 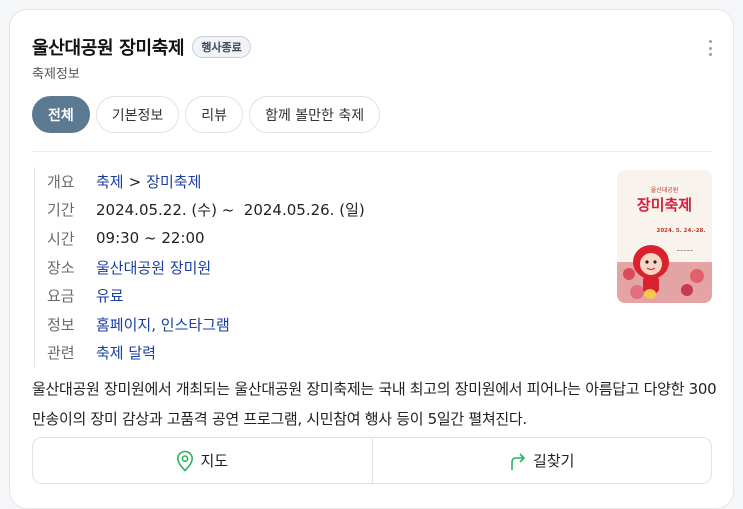 I want to click on poster-decoration: ~~~~~, so click(x=685, y=250).